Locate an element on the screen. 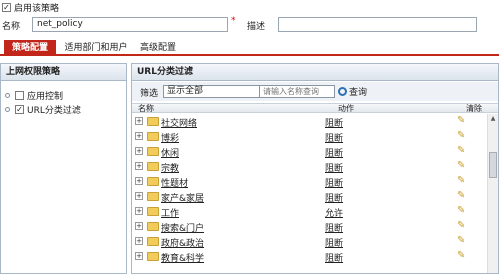 The image size is (499, 274). tab-advanced-config: 高级配置 is located at coordinates (158, 48).